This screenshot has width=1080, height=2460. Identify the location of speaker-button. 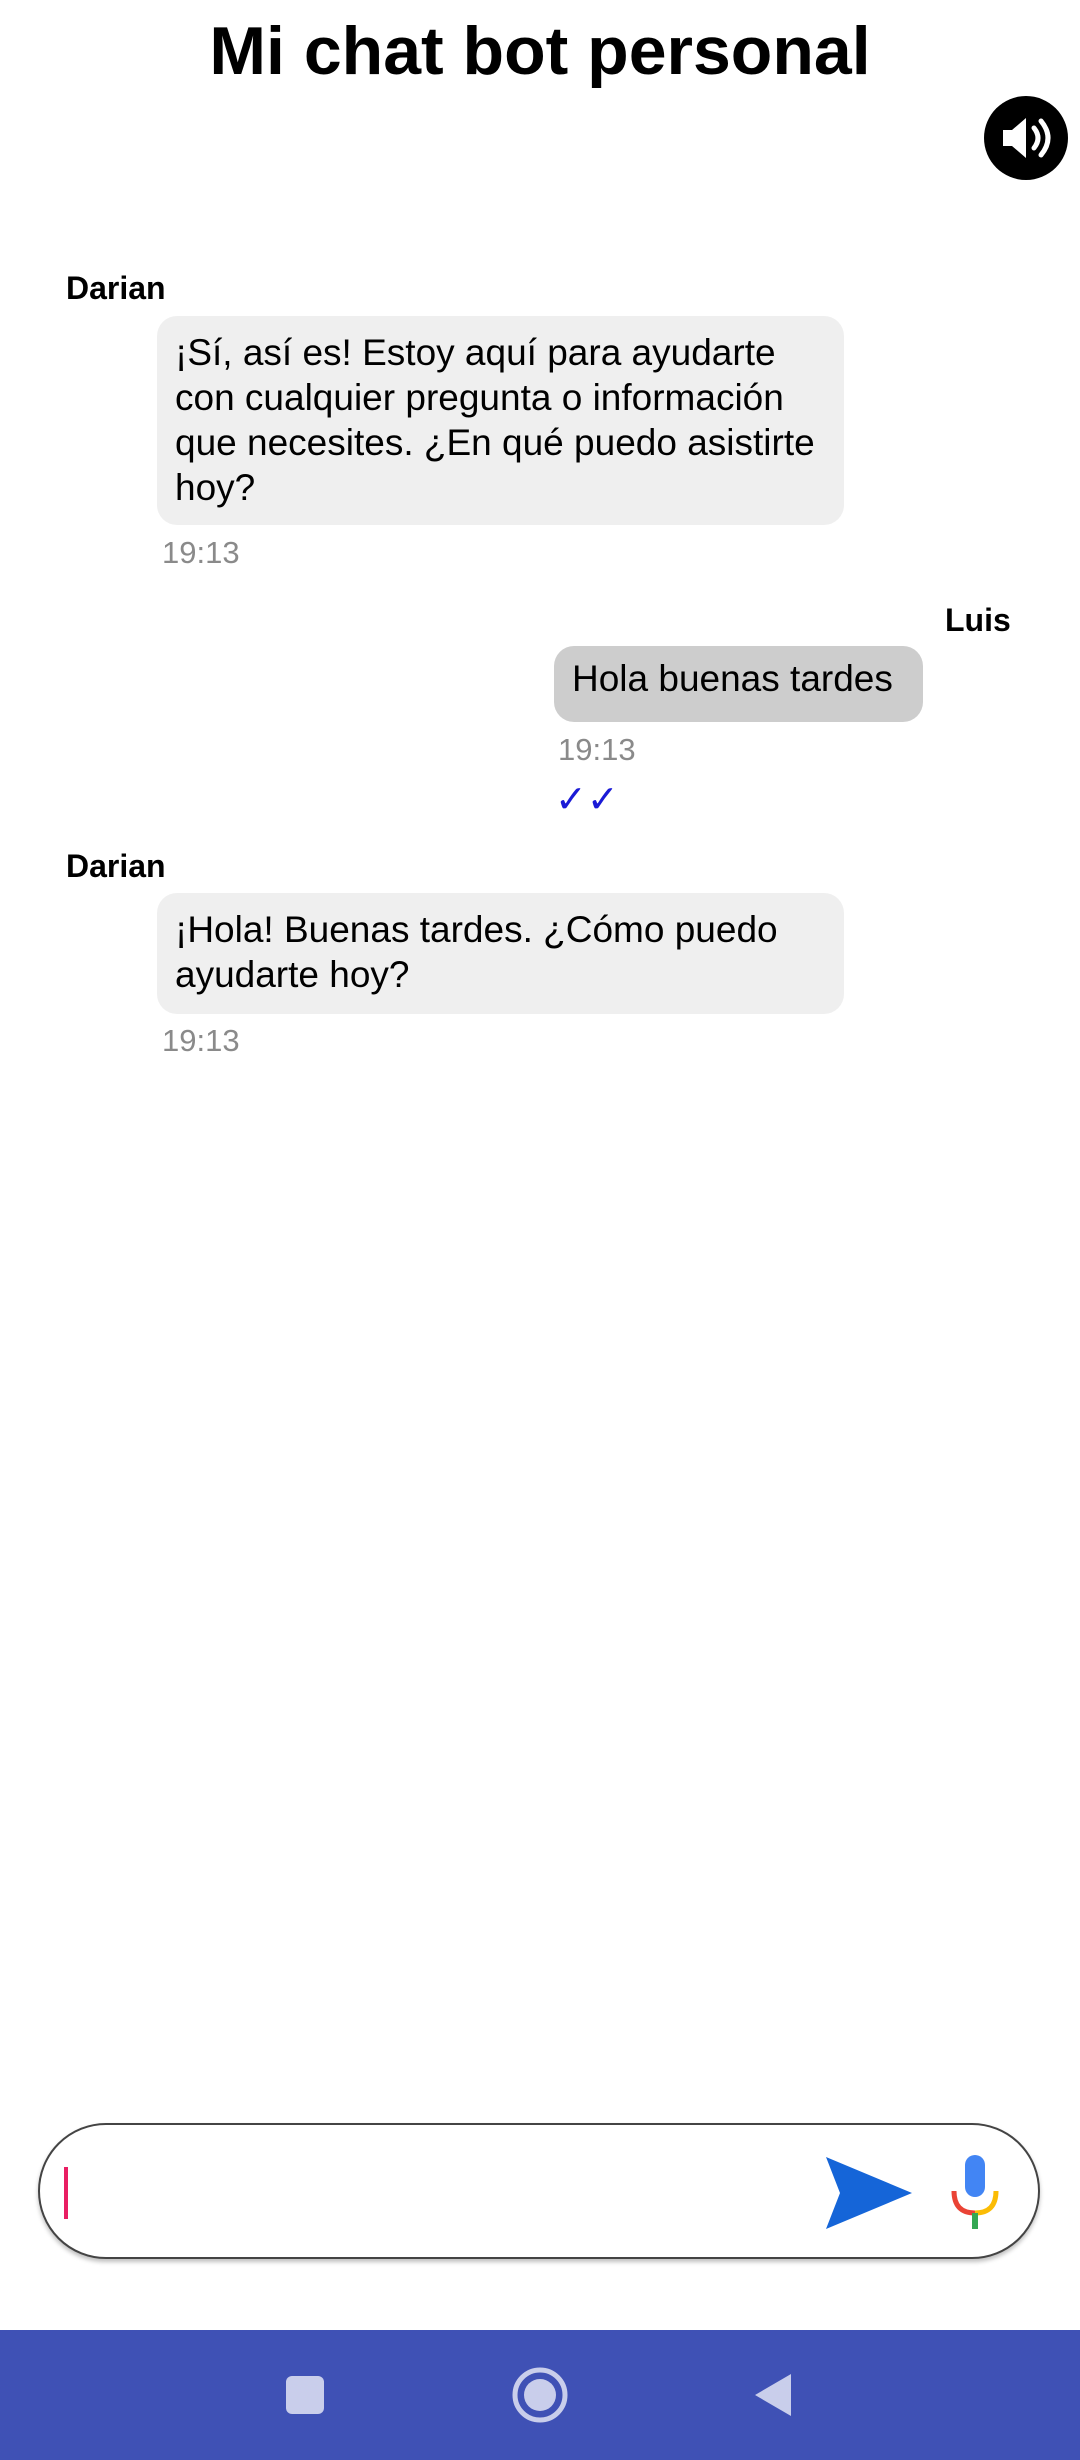
(1026, 138).